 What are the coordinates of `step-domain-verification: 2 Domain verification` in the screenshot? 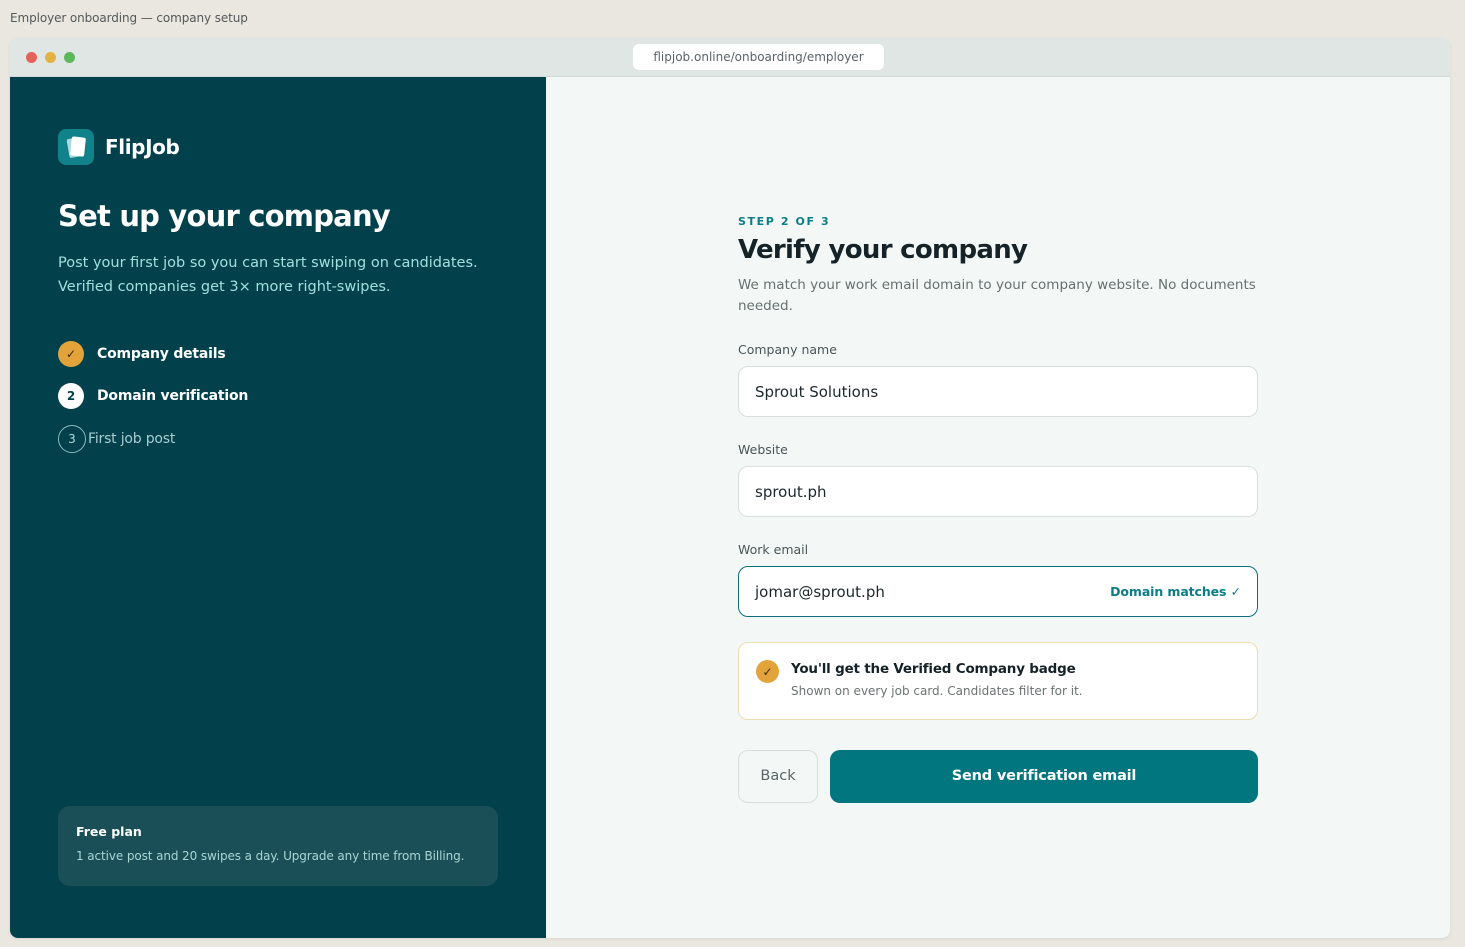 It's located at (153, 396).